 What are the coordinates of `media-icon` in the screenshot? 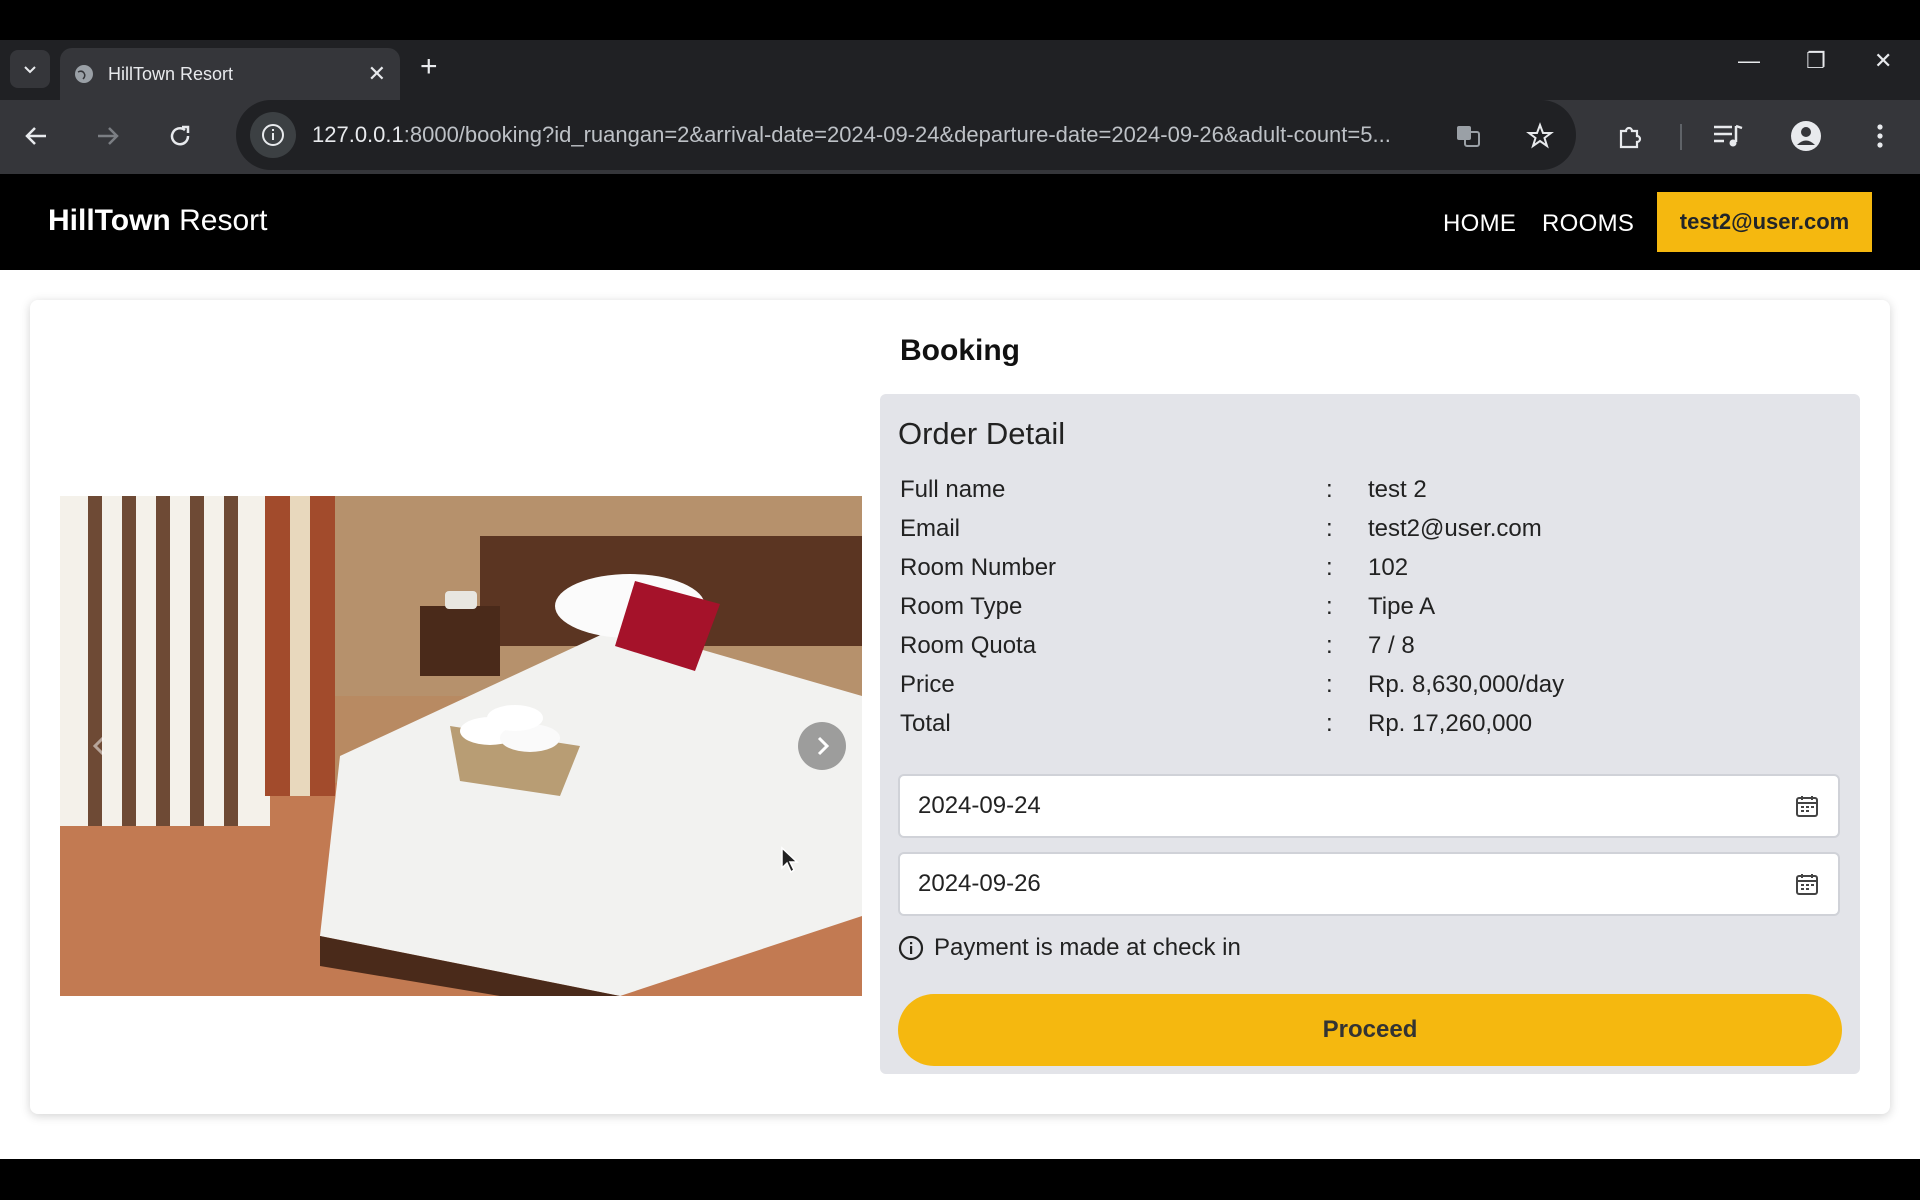 It's located at (1728, 135).